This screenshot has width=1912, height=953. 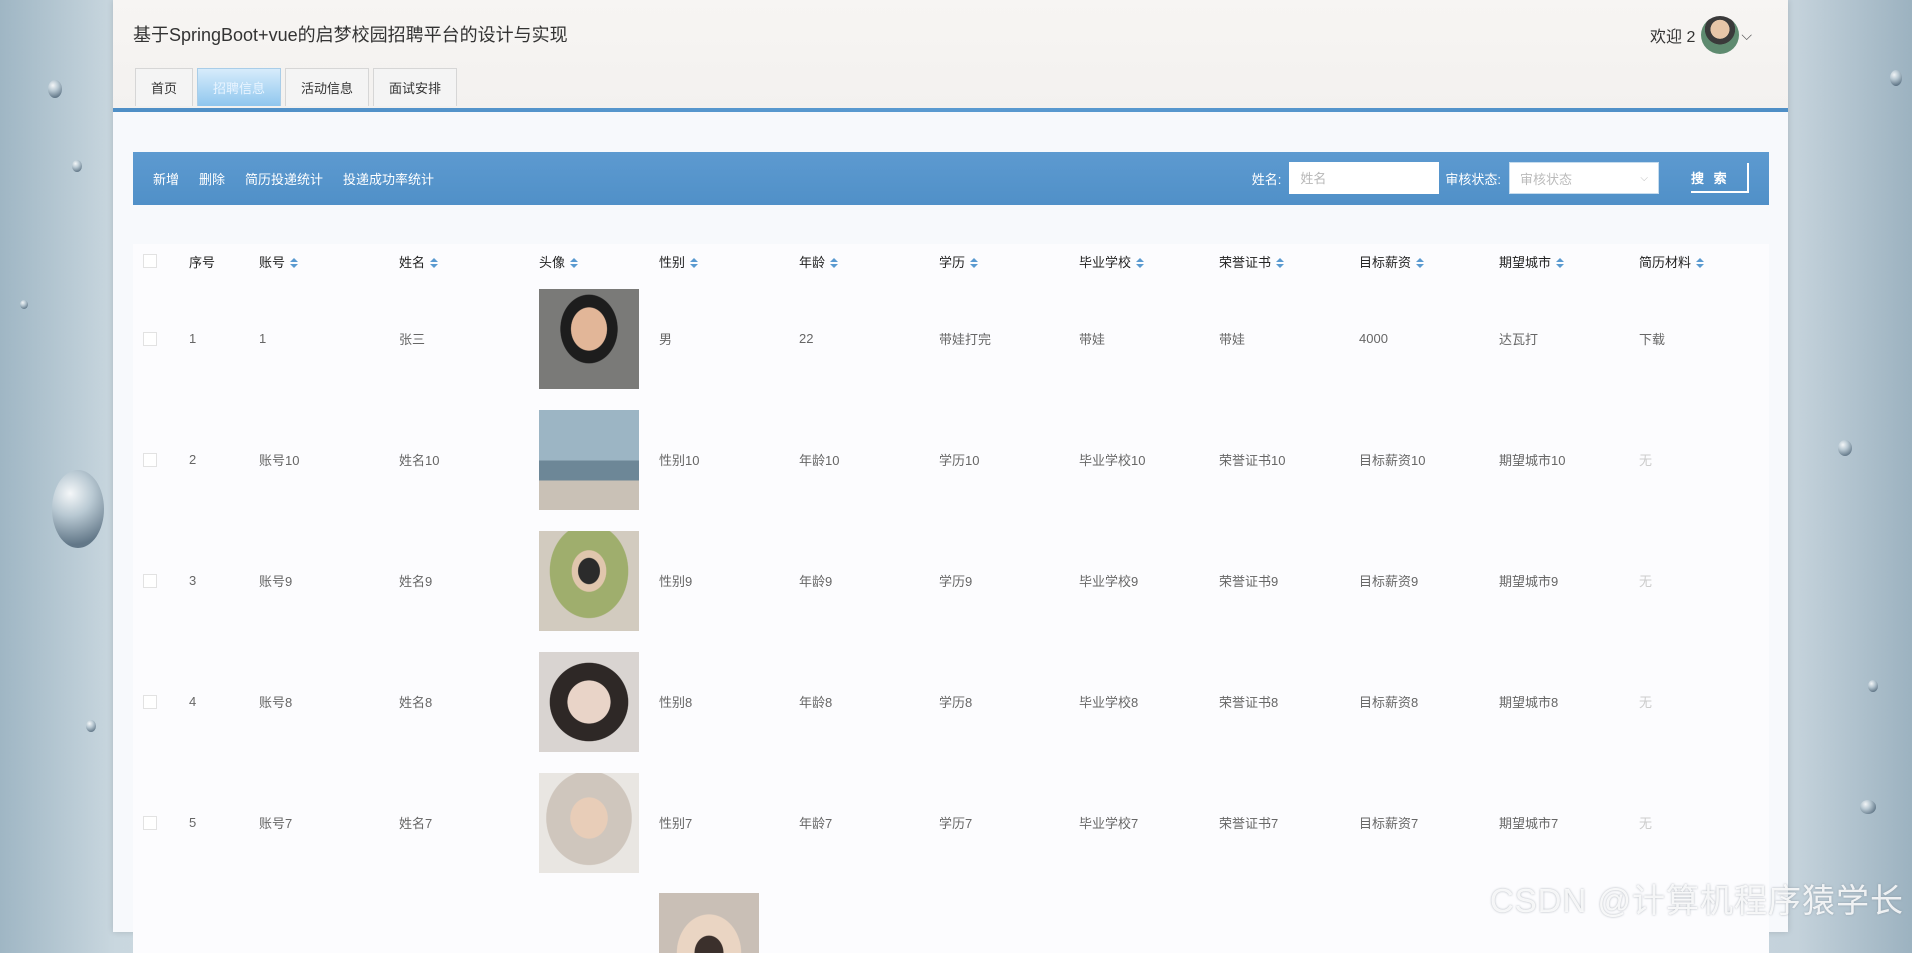 What do you see at coordinates (193, 580) in the screenshot?
I see `cell-index: 3` at bounding box center [193, 580].